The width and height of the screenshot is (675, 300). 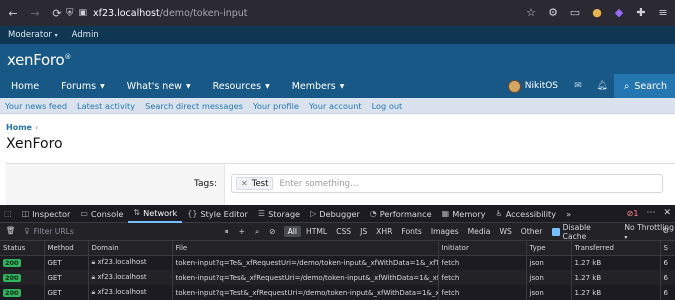 What do you see at coordinates (578, 86) in the screenshot?
I see `conversations-envelope-icon: ✉` at bounding box center [578, 86].